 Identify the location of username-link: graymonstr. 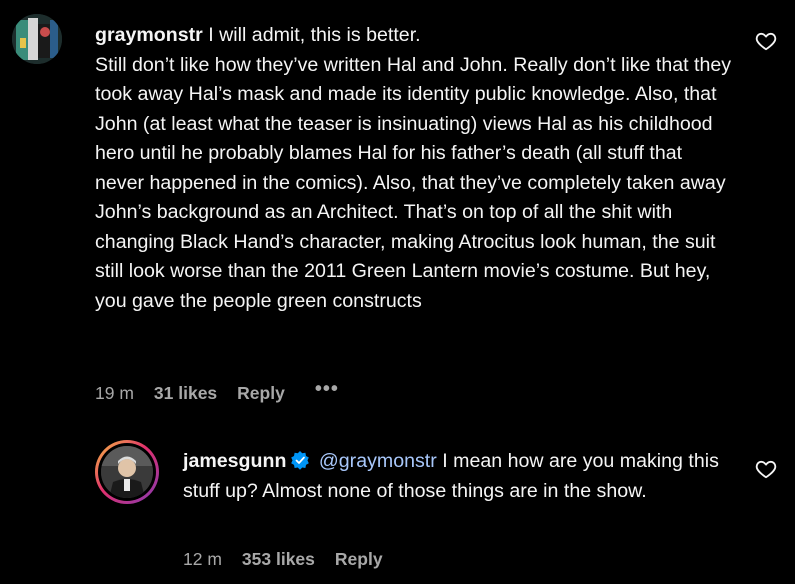
(149, 35).